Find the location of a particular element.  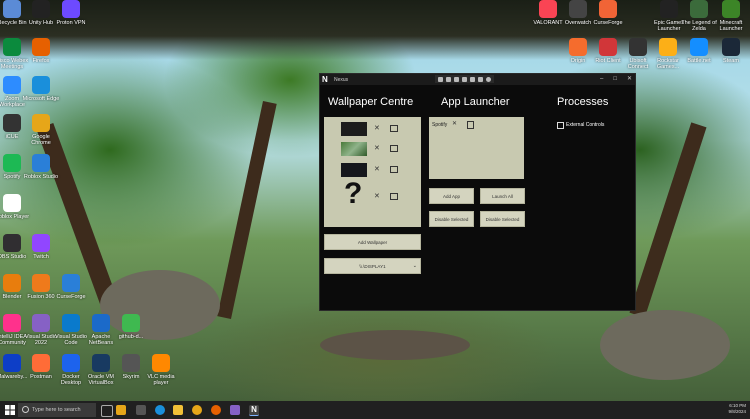

search-placeholder: Type here to search is located at coordinates (56, 410).